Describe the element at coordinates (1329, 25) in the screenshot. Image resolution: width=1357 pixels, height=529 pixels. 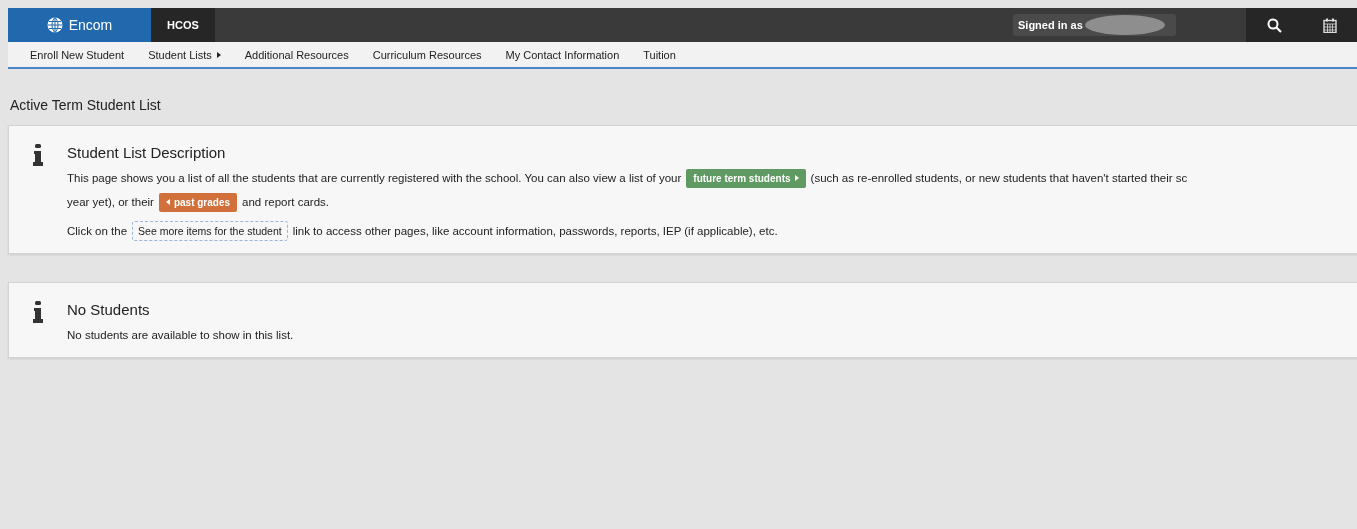
I see `calendar-icon` at that location.